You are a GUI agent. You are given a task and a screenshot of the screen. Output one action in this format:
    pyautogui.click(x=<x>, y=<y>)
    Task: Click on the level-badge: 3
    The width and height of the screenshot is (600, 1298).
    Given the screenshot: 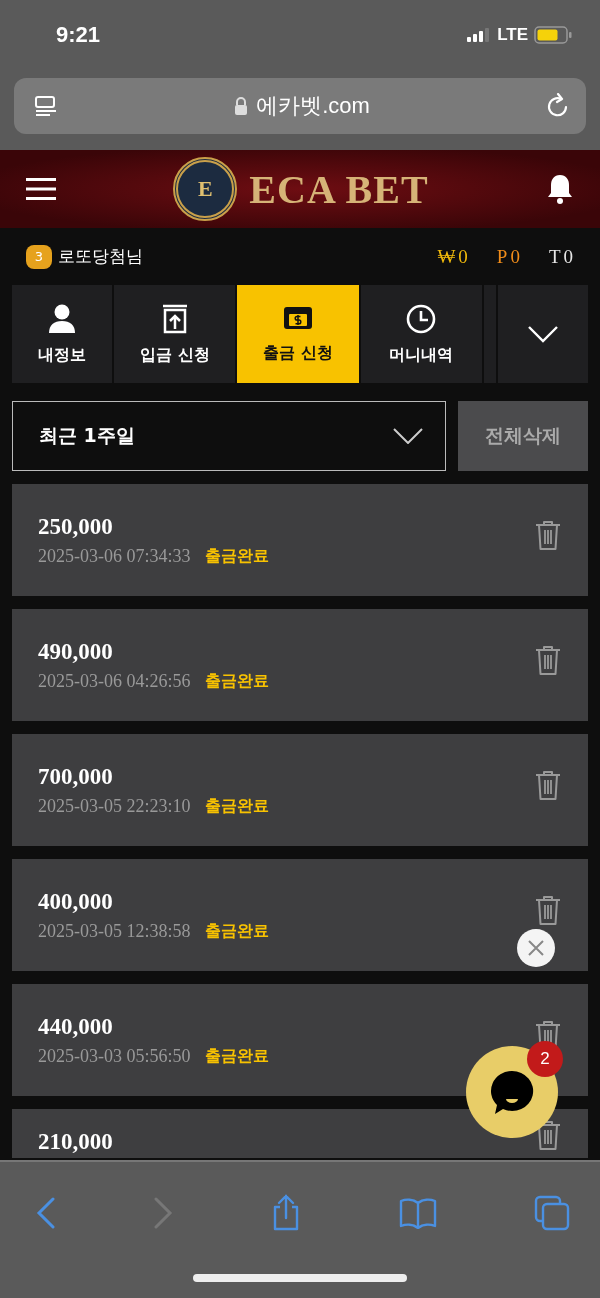 What is the action you would take?
    pyautogui.click(x=39, y=256)
    